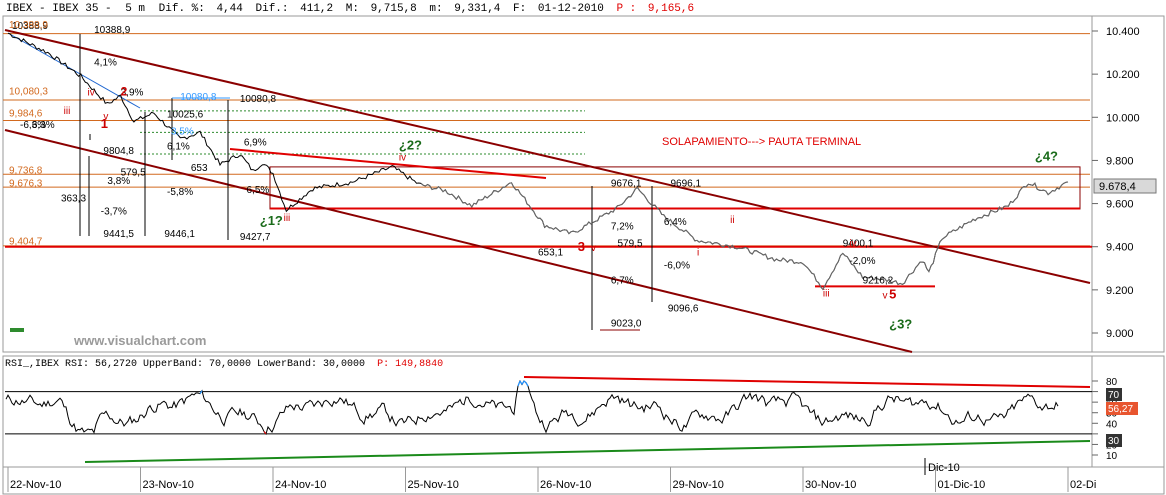 This screenshot has height=495, width=1166. Describe the element at coordinates (255, 237) in the screenshot. I see `price-label-20: 9427,7` at that location.